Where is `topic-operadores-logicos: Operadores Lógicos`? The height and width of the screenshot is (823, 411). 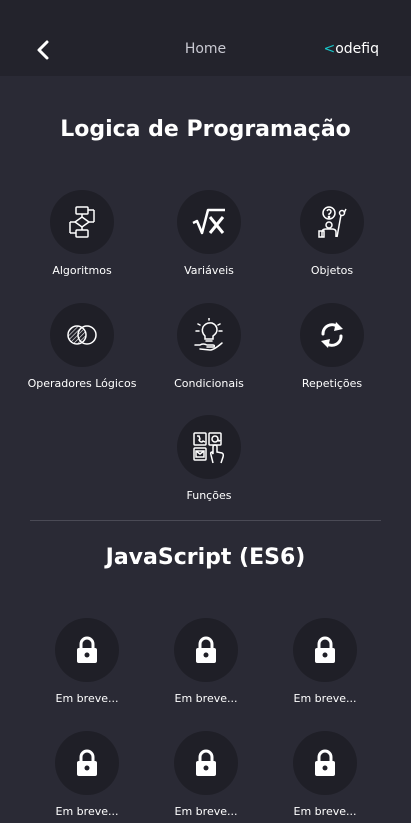
topic-operadores-logicos: Operadores Lógicos is located at coordinates (82, 347).